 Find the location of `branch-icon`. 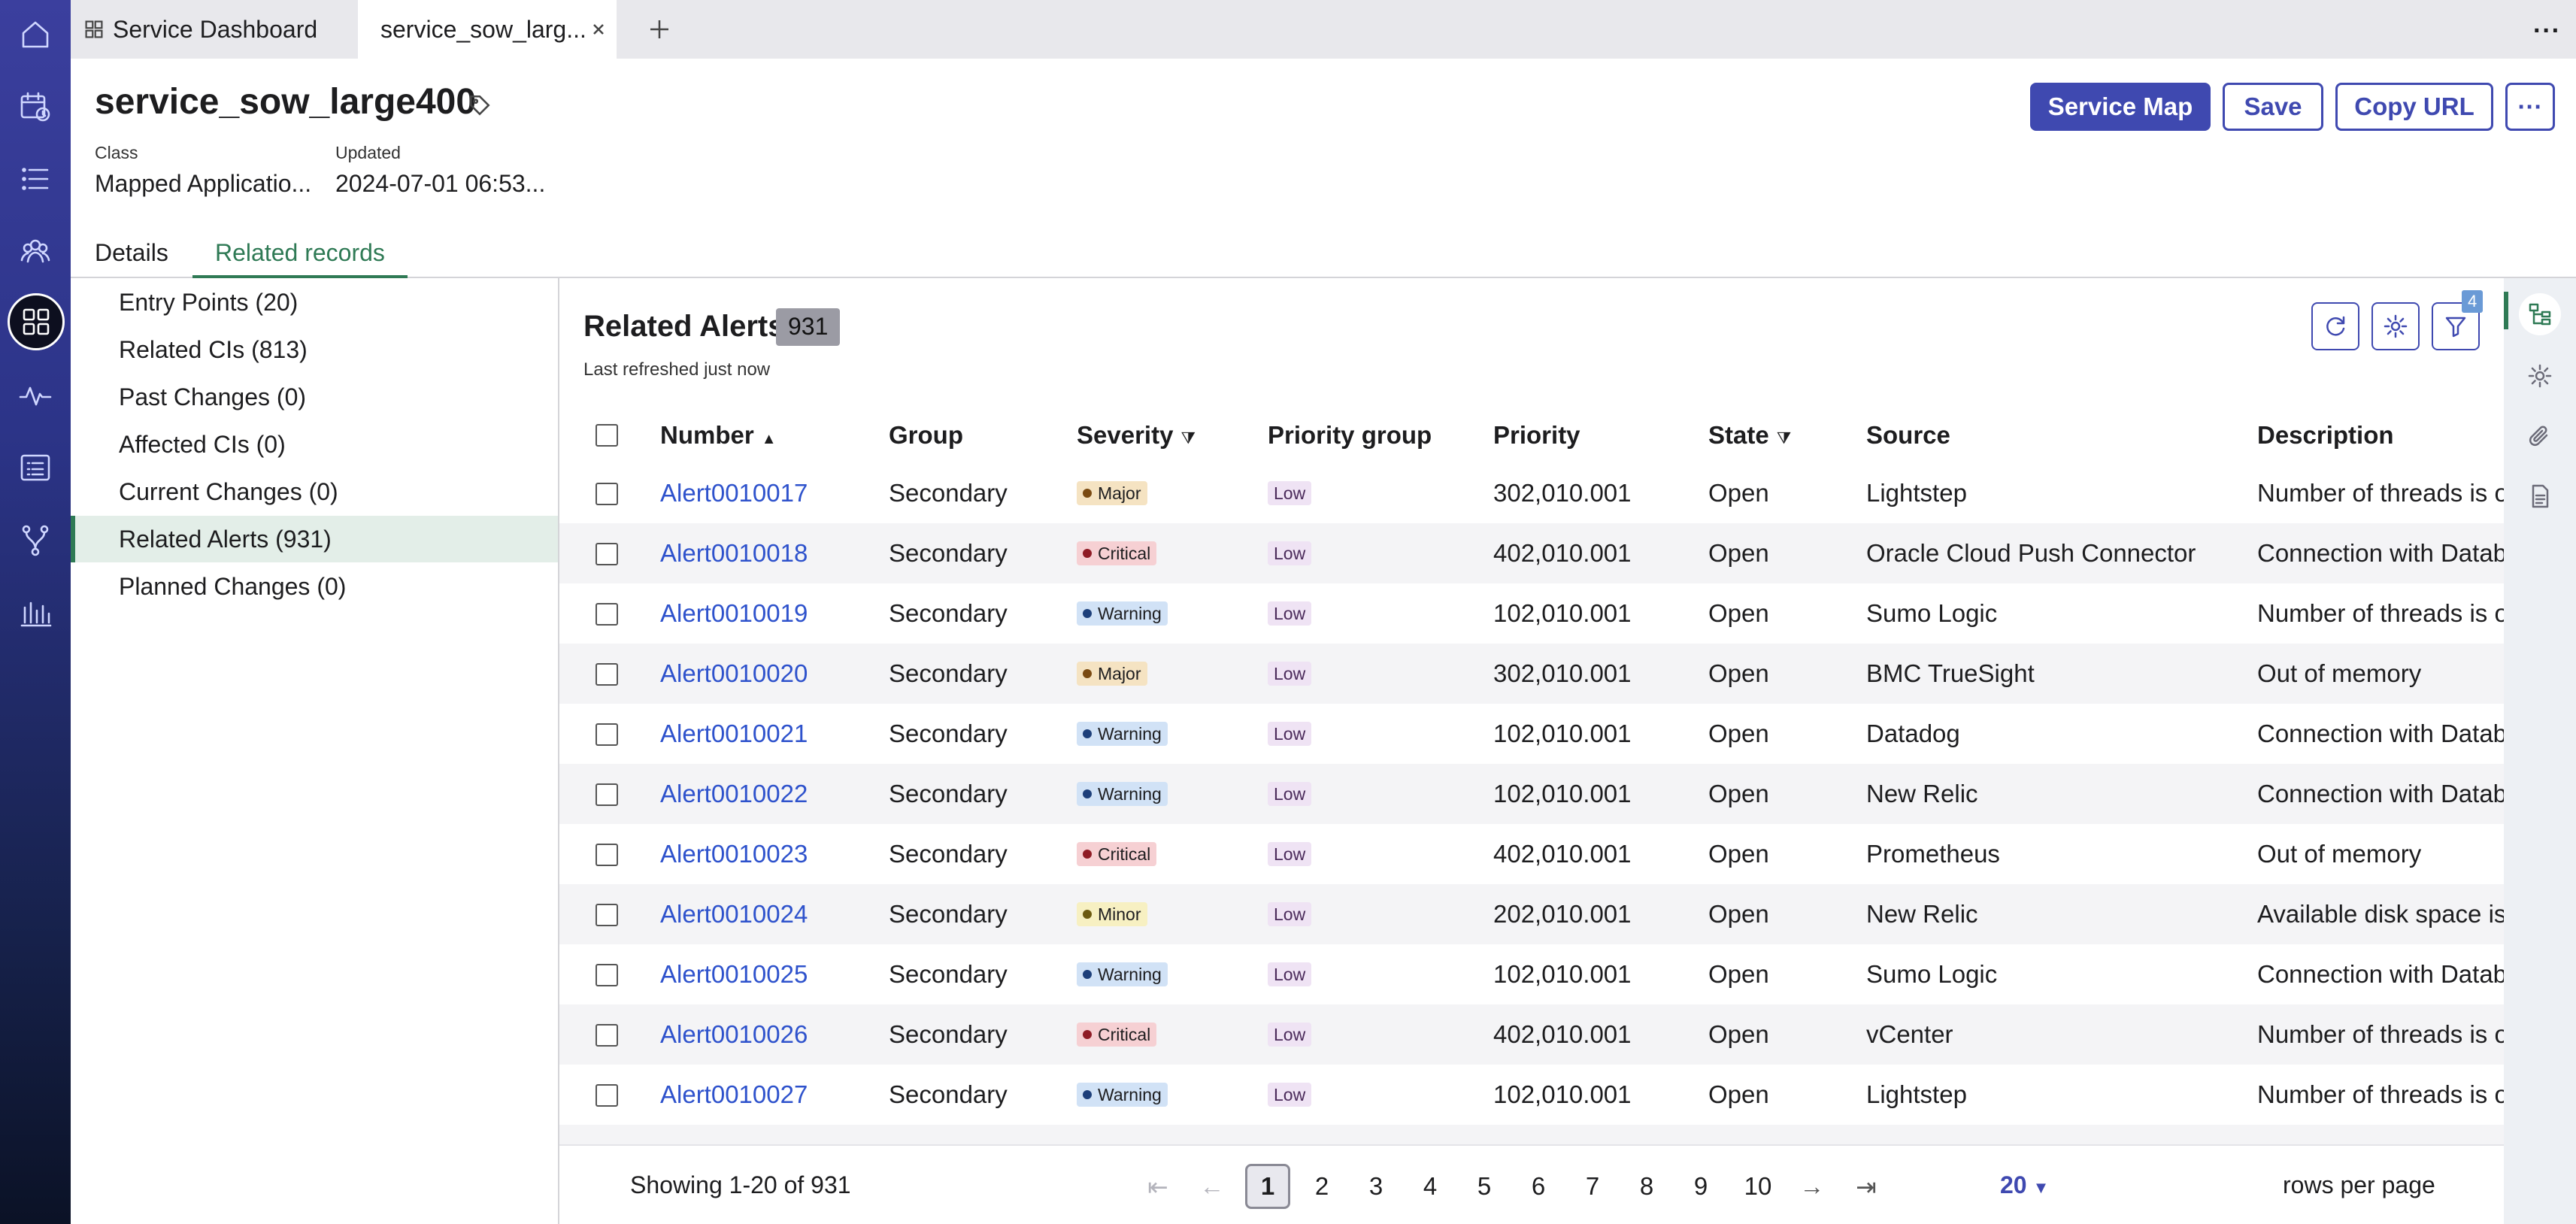

branch-icon is located at coordinates (35, 539).